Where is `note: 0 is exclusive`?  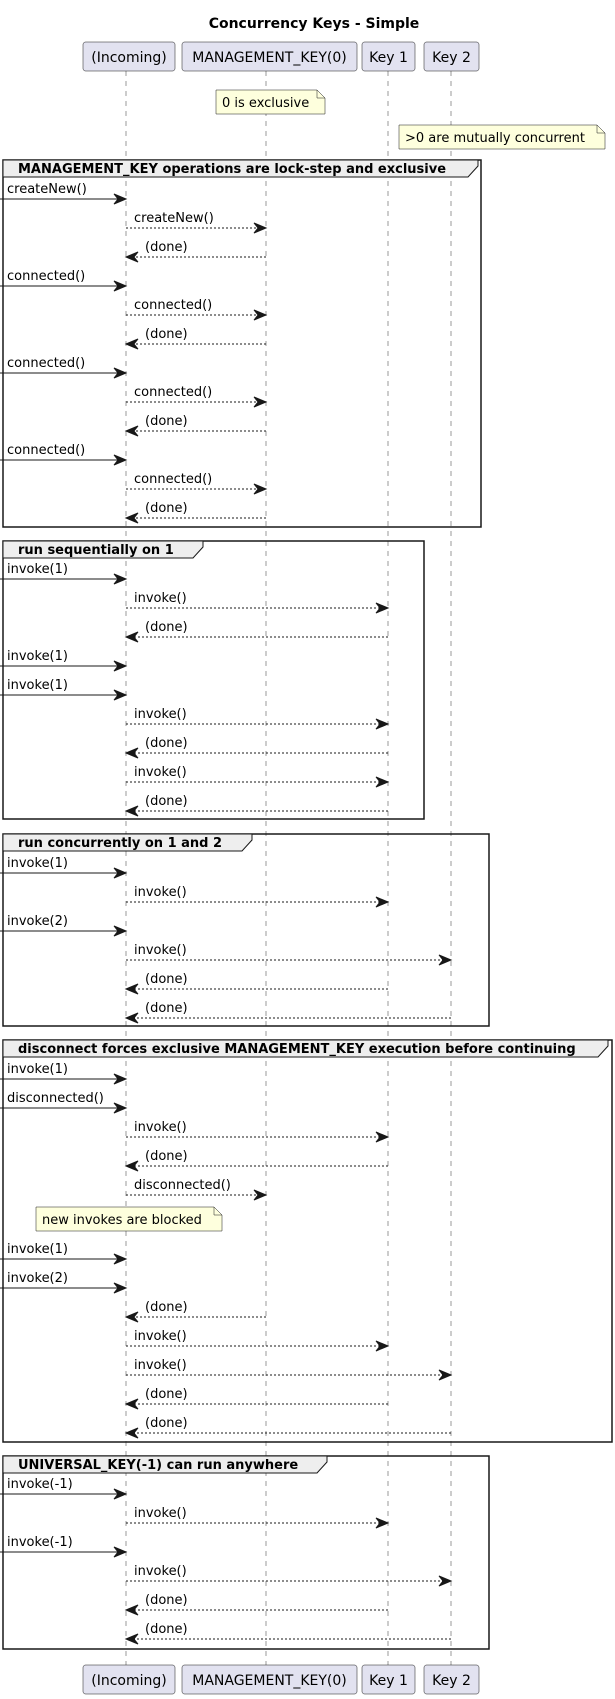 note: 0 is exclusive is located at coordinates (270, 102).